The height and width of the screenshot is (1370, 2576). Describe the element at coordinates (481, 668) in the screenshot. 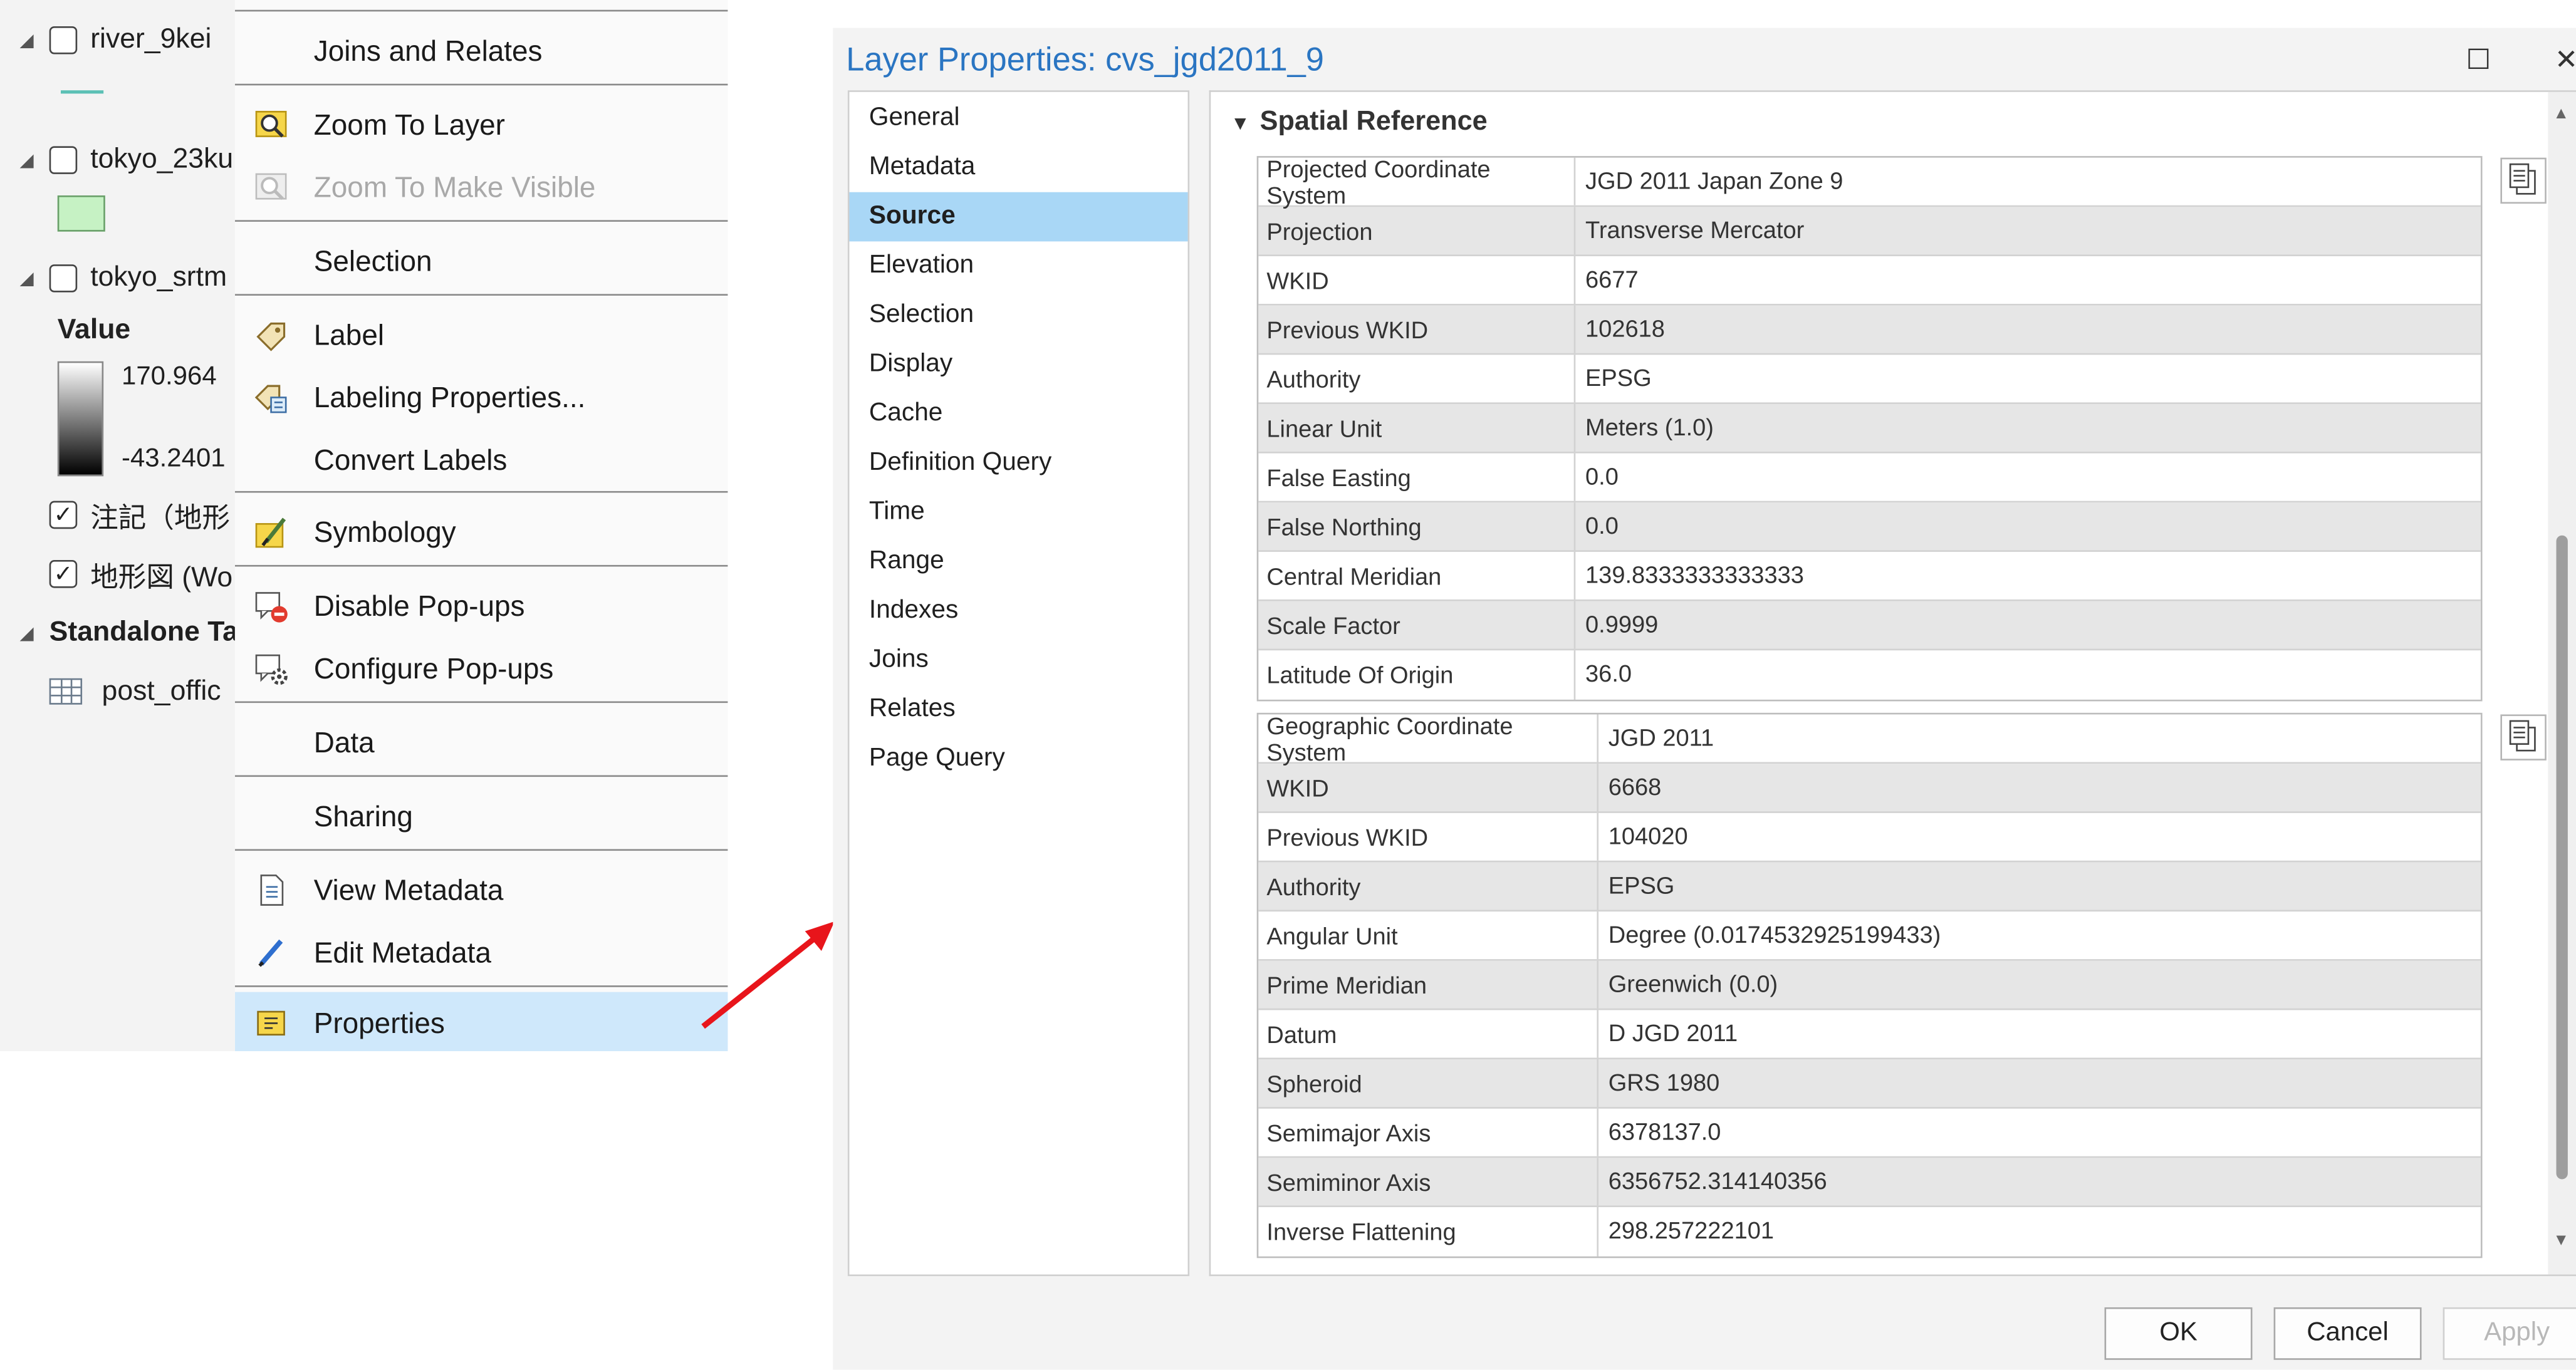

I see `menu-item-configure-popups: Configure Pop-ups` at that location.